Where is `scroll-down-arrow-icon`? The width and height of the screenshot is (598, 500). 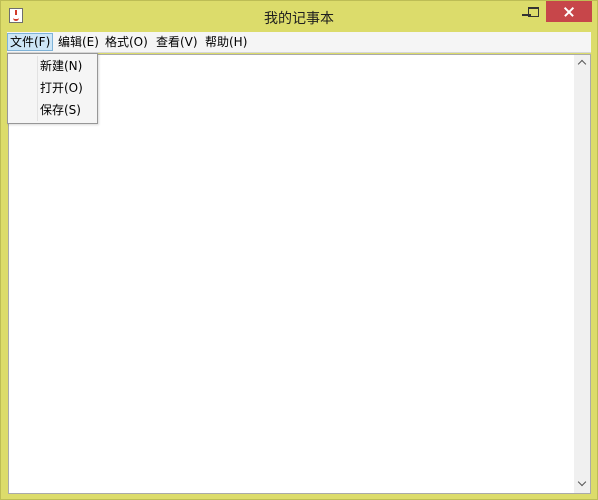
scroll-down-arrow-icon is located at coordinates (582, 484).